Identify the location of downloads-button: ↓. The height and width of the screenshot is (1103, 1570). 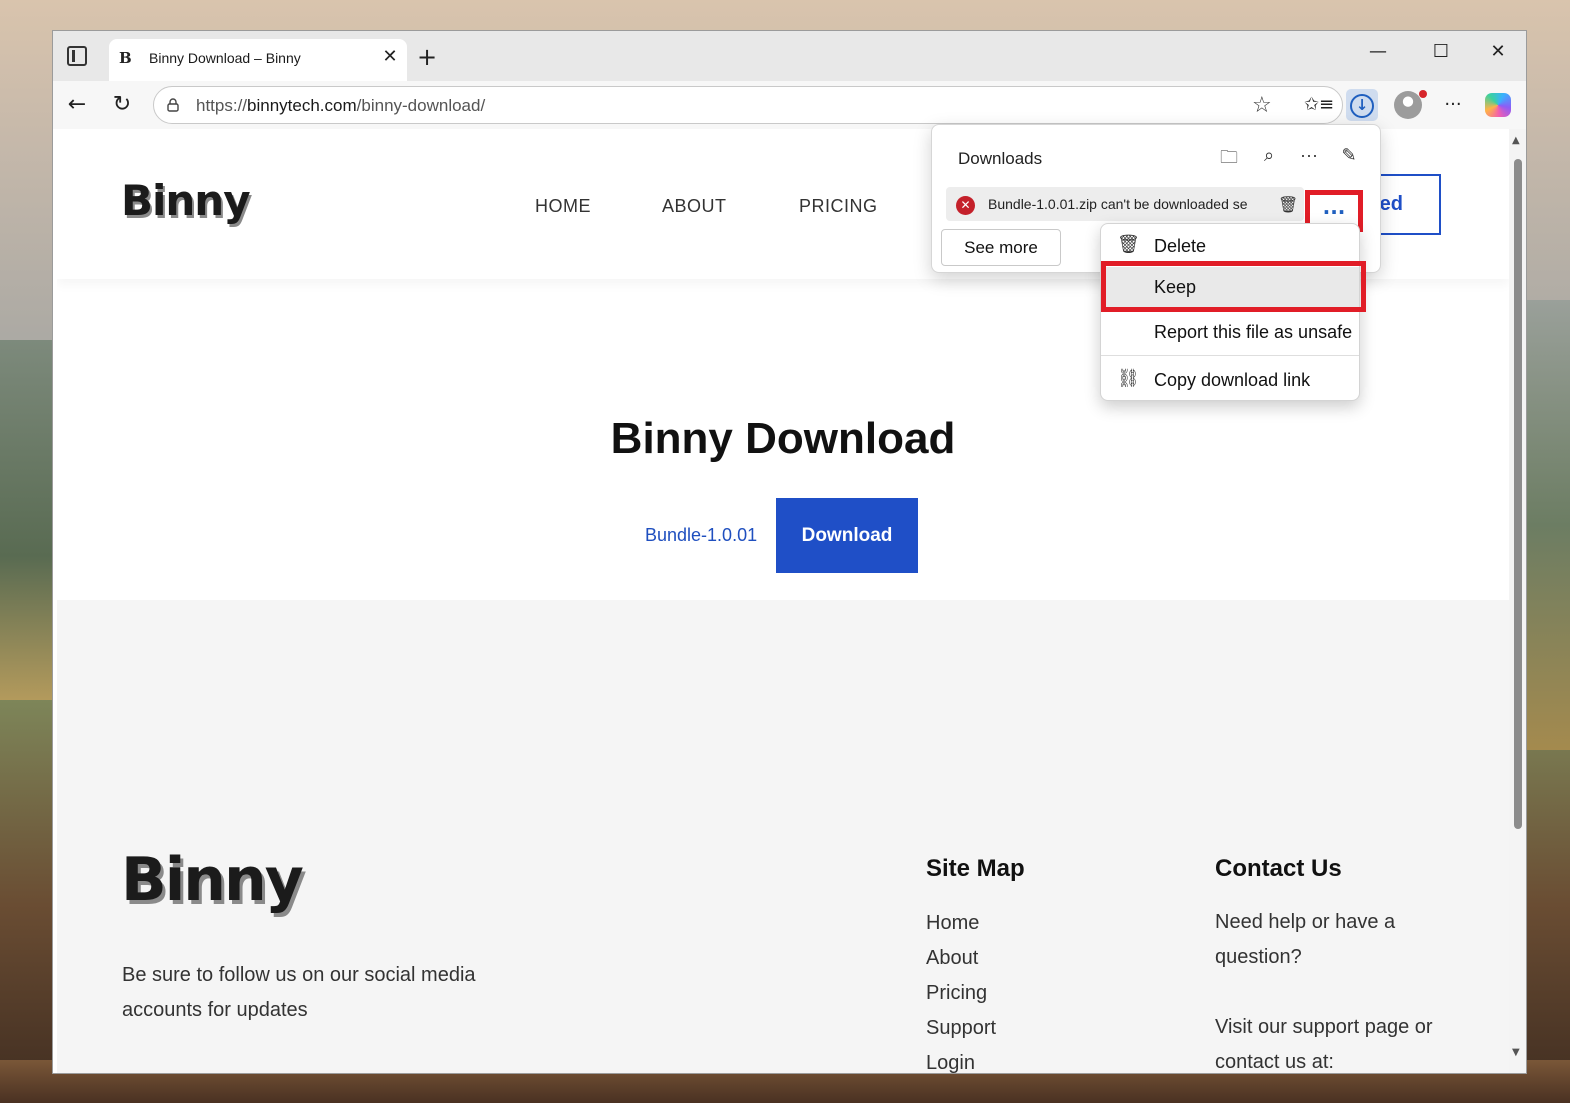
(1362, 105).